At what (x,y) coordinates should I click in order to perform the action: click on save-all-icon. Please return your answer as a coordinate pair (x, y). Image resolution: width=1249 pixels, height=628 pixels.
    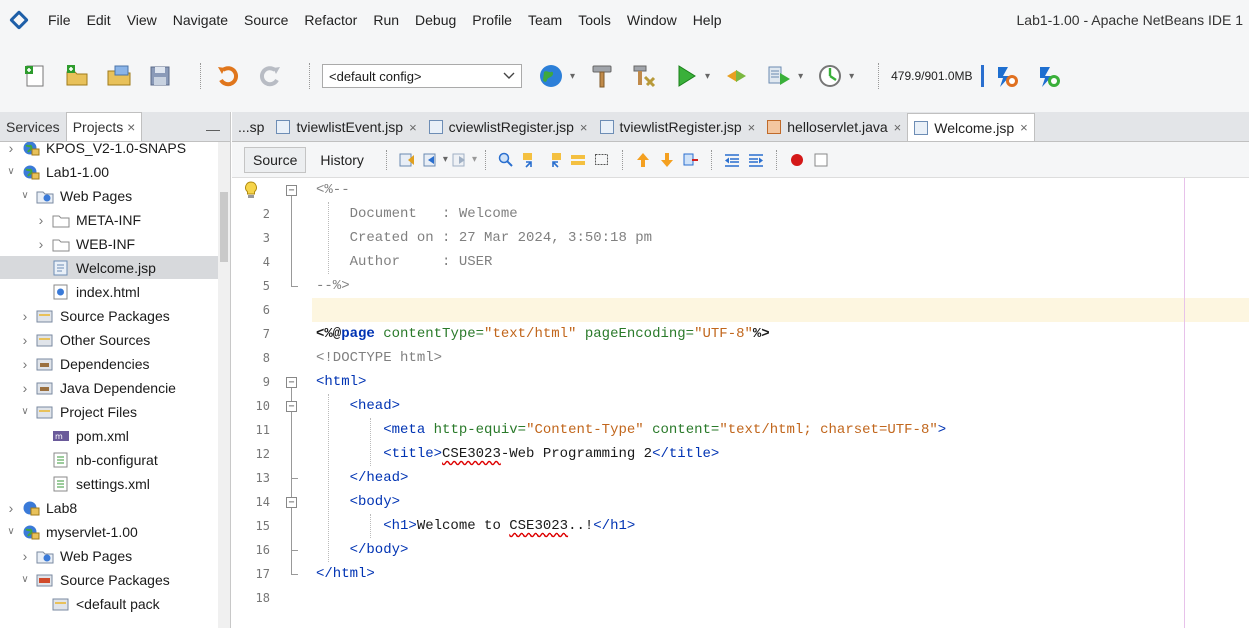
    Looking at the image, I should click on (161, 76).